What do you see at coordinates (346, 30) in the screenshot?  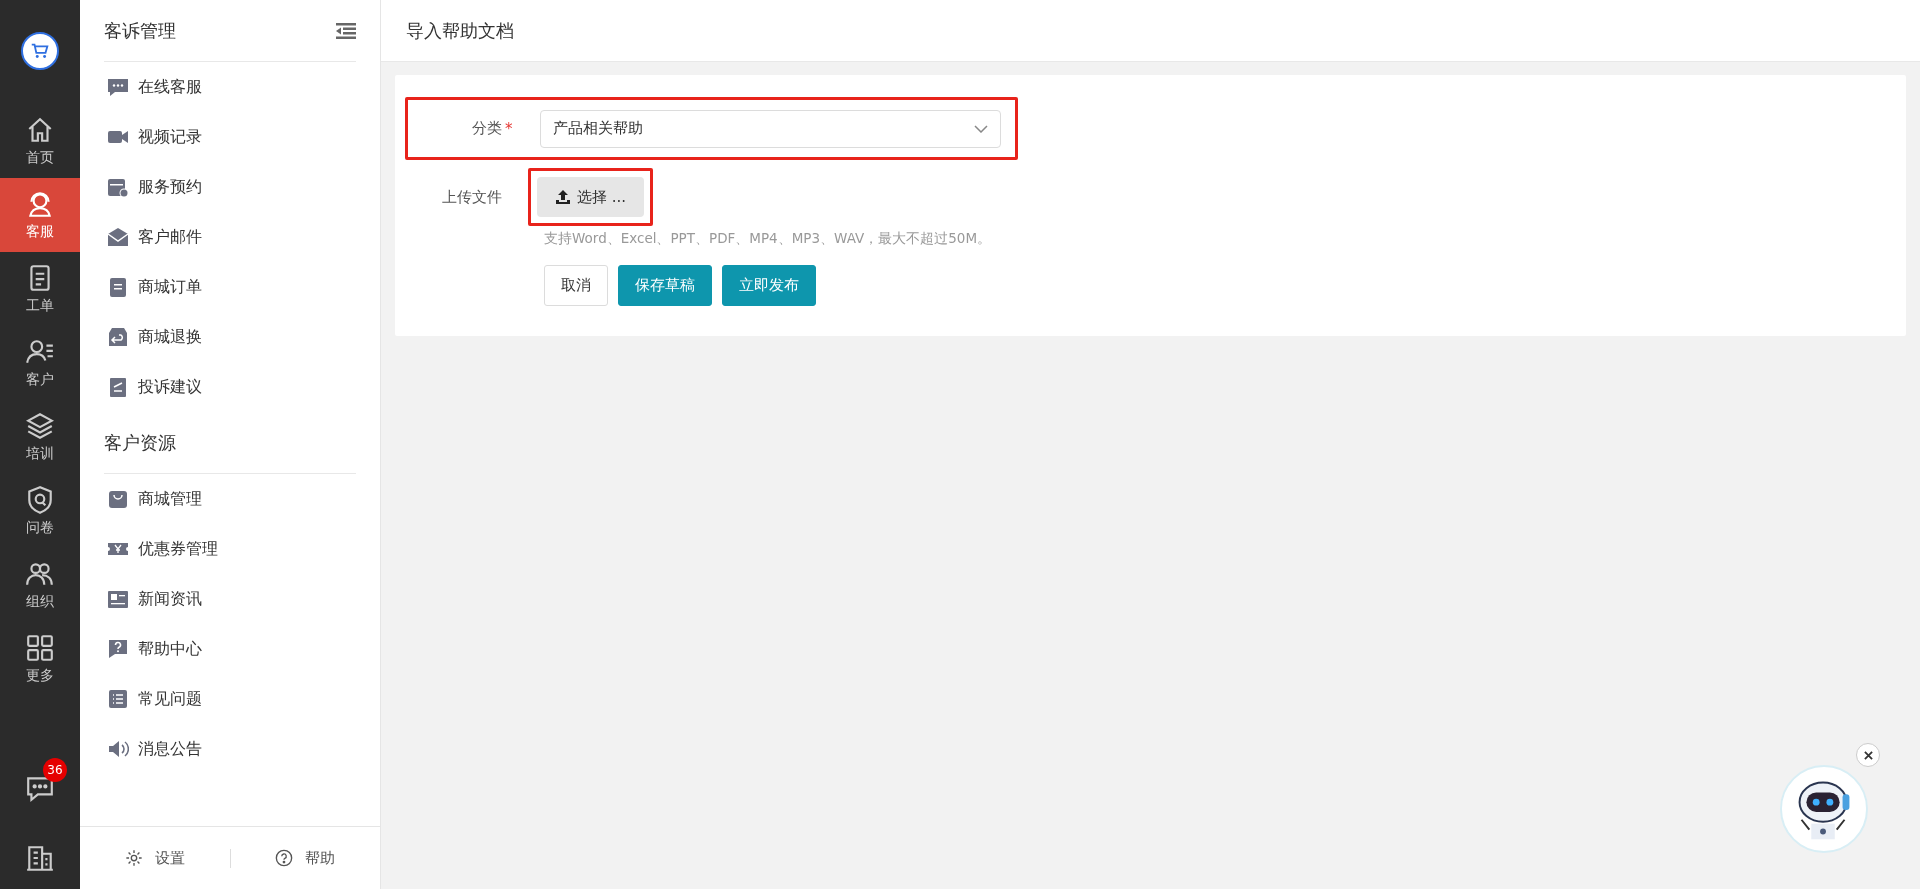 I see `collapse-menu-icon` at bounding box center [346, 30].